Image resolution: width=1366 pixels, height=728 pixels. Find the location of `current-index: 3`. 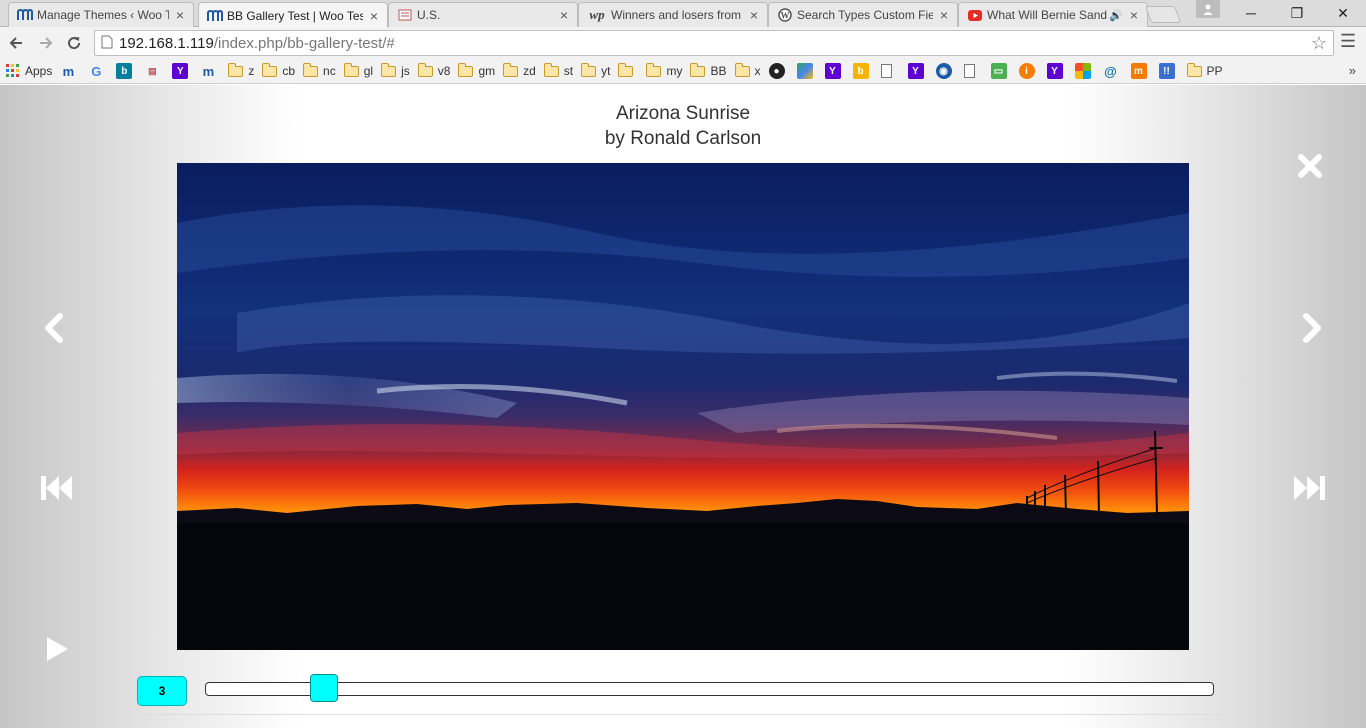

current-index: 3 is located at coordinates (162, 691).